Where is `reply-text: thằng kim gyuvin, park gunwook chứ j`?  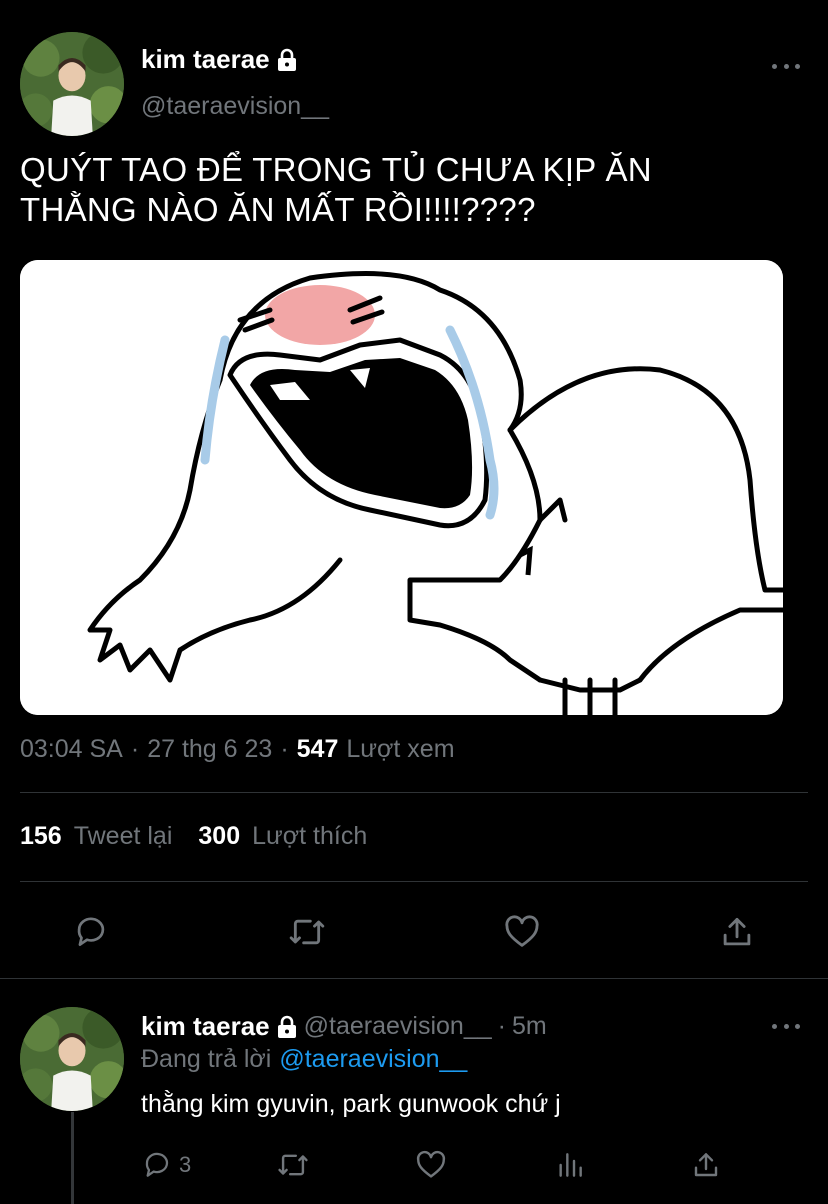 reply-text: thằng kim gyuvin, park gunwook chứ j is located at coordinates (351, 1104).